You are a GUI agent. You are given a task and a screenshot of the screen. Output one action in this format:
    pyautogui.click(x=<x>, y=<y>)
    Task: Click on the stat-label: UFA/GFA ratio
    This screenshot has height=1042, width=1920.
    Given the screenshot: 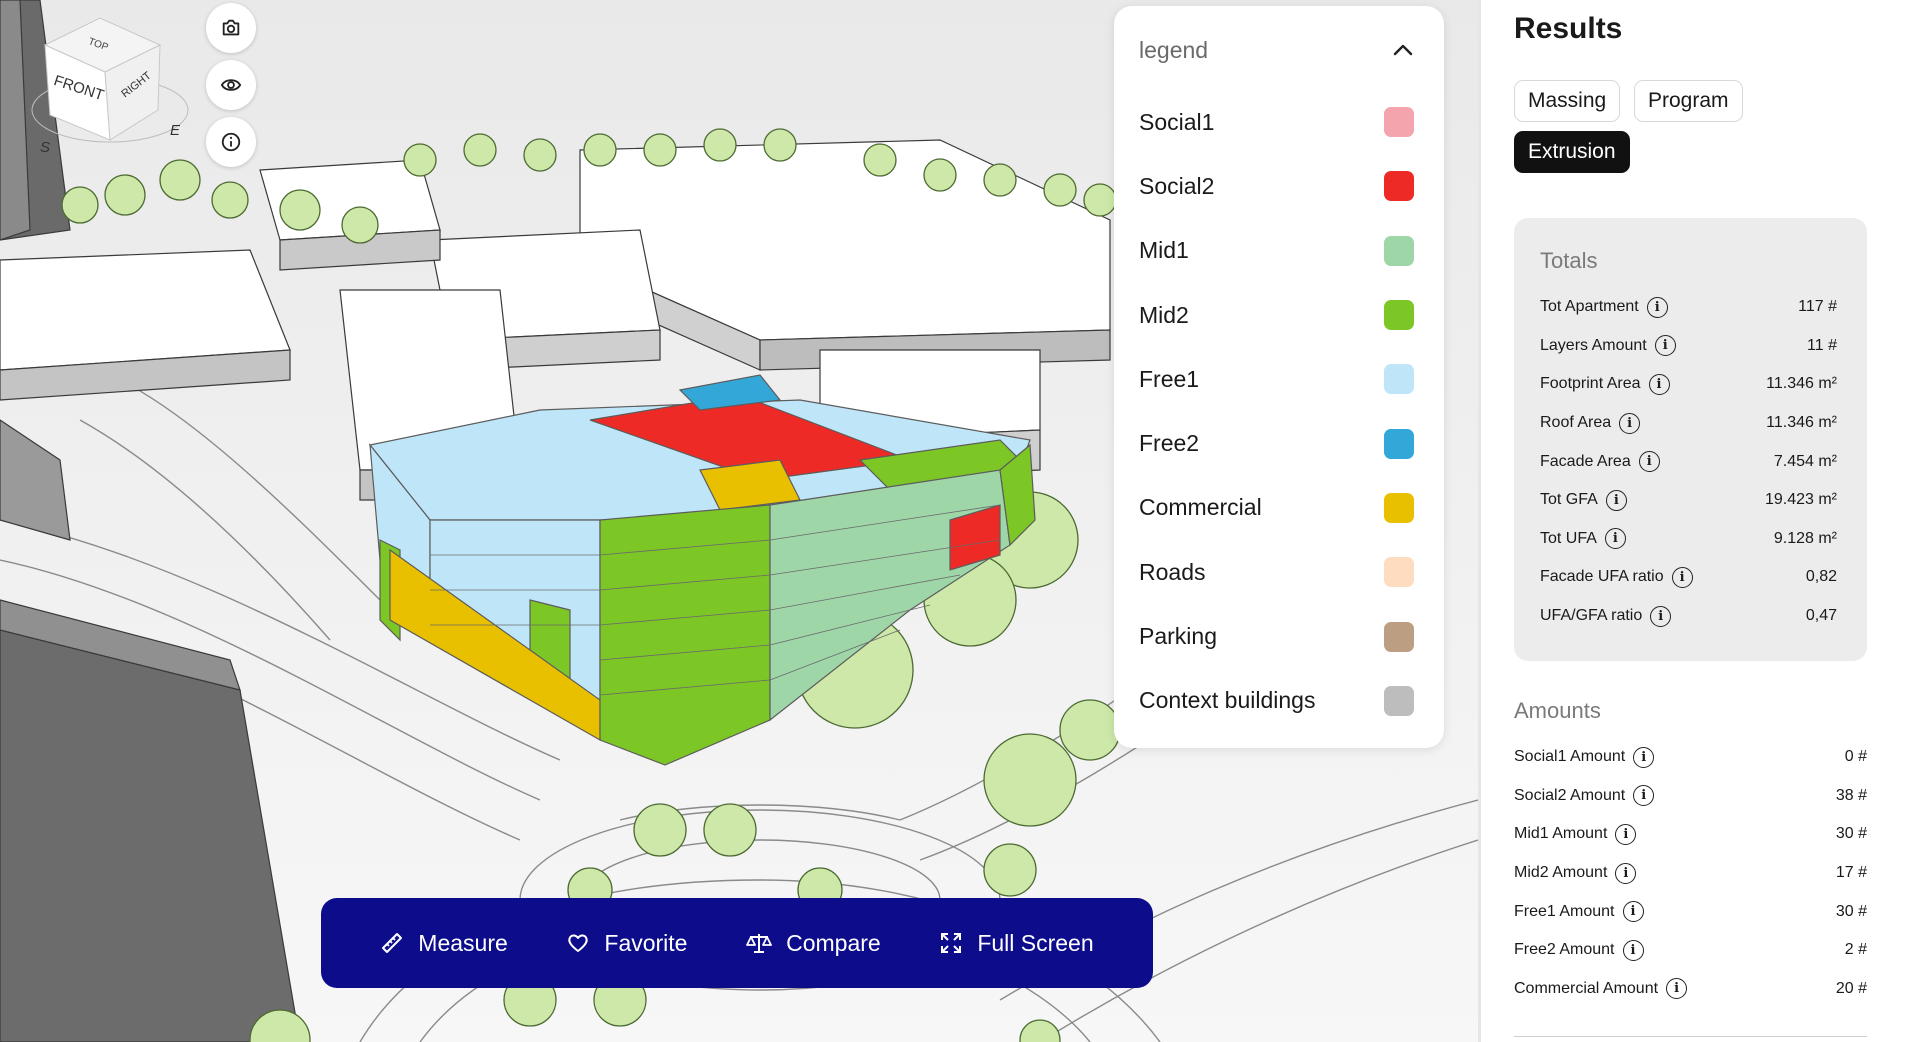 What is the action you would take?
    pyautogui.click(x=1591, y=616)
    